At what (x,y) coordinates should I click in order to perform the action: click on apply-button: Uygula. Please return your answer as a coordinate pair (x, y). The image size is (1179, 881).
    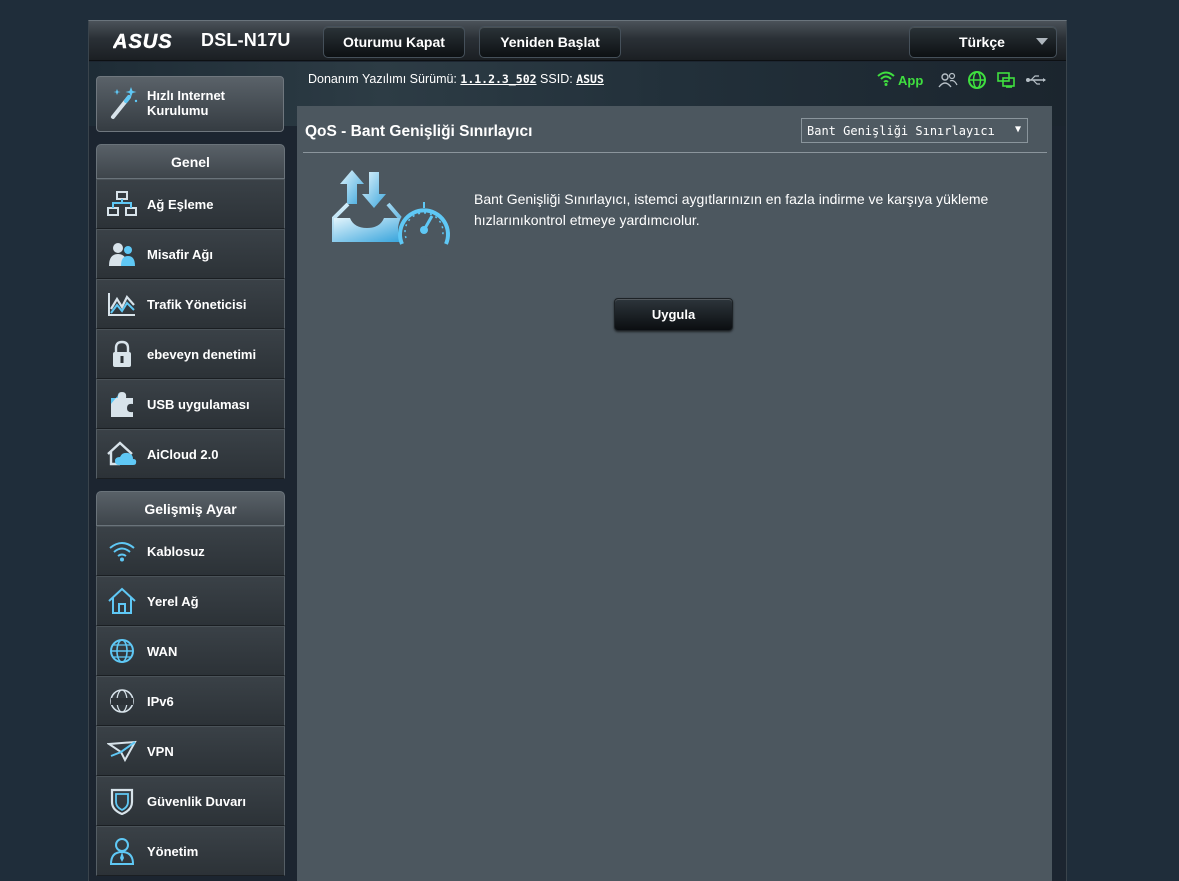
    Looking at the image, I should click on (673, 314).